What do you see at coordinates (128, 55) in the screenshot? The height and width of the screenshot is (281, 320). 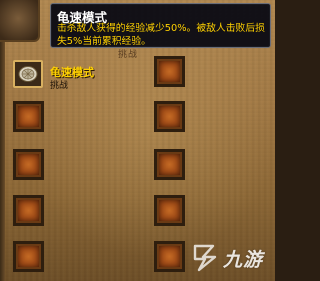 I see `panel-header-text: 挑战` at bounding box center [128, 55].